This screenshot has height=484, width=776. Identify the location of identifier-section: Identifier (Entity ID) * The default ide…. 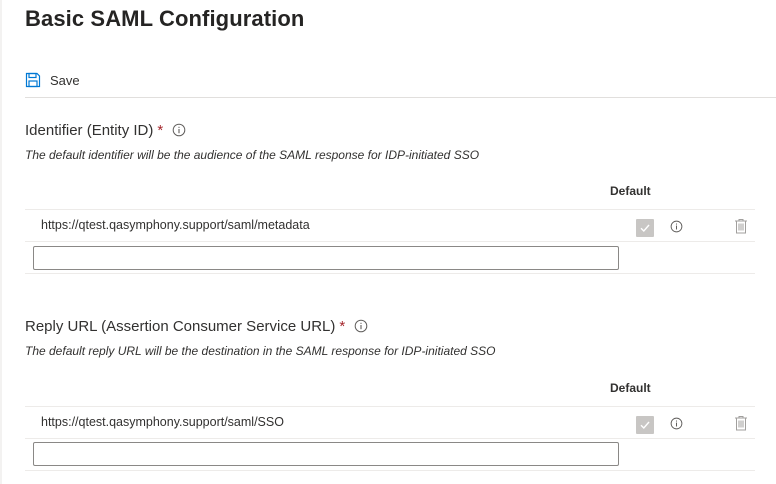
(400, 142).